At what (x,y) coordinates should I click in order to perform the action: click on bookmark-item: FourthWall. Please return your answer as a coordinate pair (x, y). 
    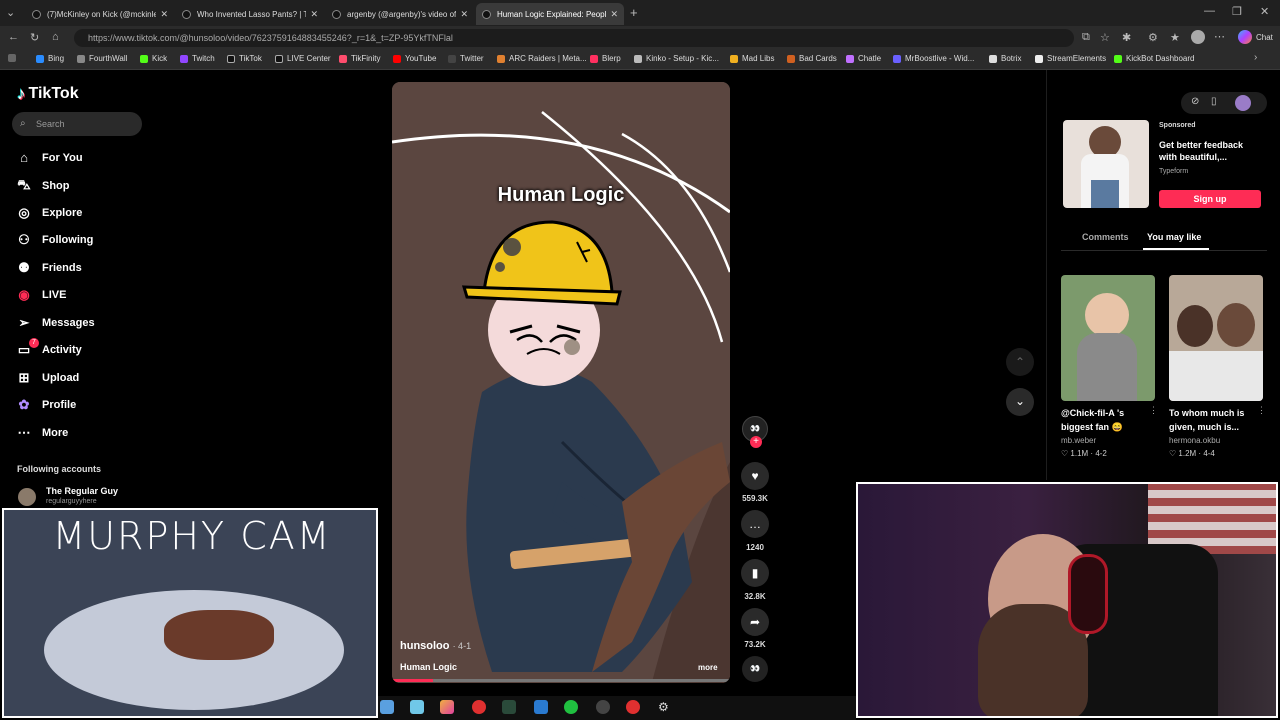
    Looking at the image, I should click on (102, 58).